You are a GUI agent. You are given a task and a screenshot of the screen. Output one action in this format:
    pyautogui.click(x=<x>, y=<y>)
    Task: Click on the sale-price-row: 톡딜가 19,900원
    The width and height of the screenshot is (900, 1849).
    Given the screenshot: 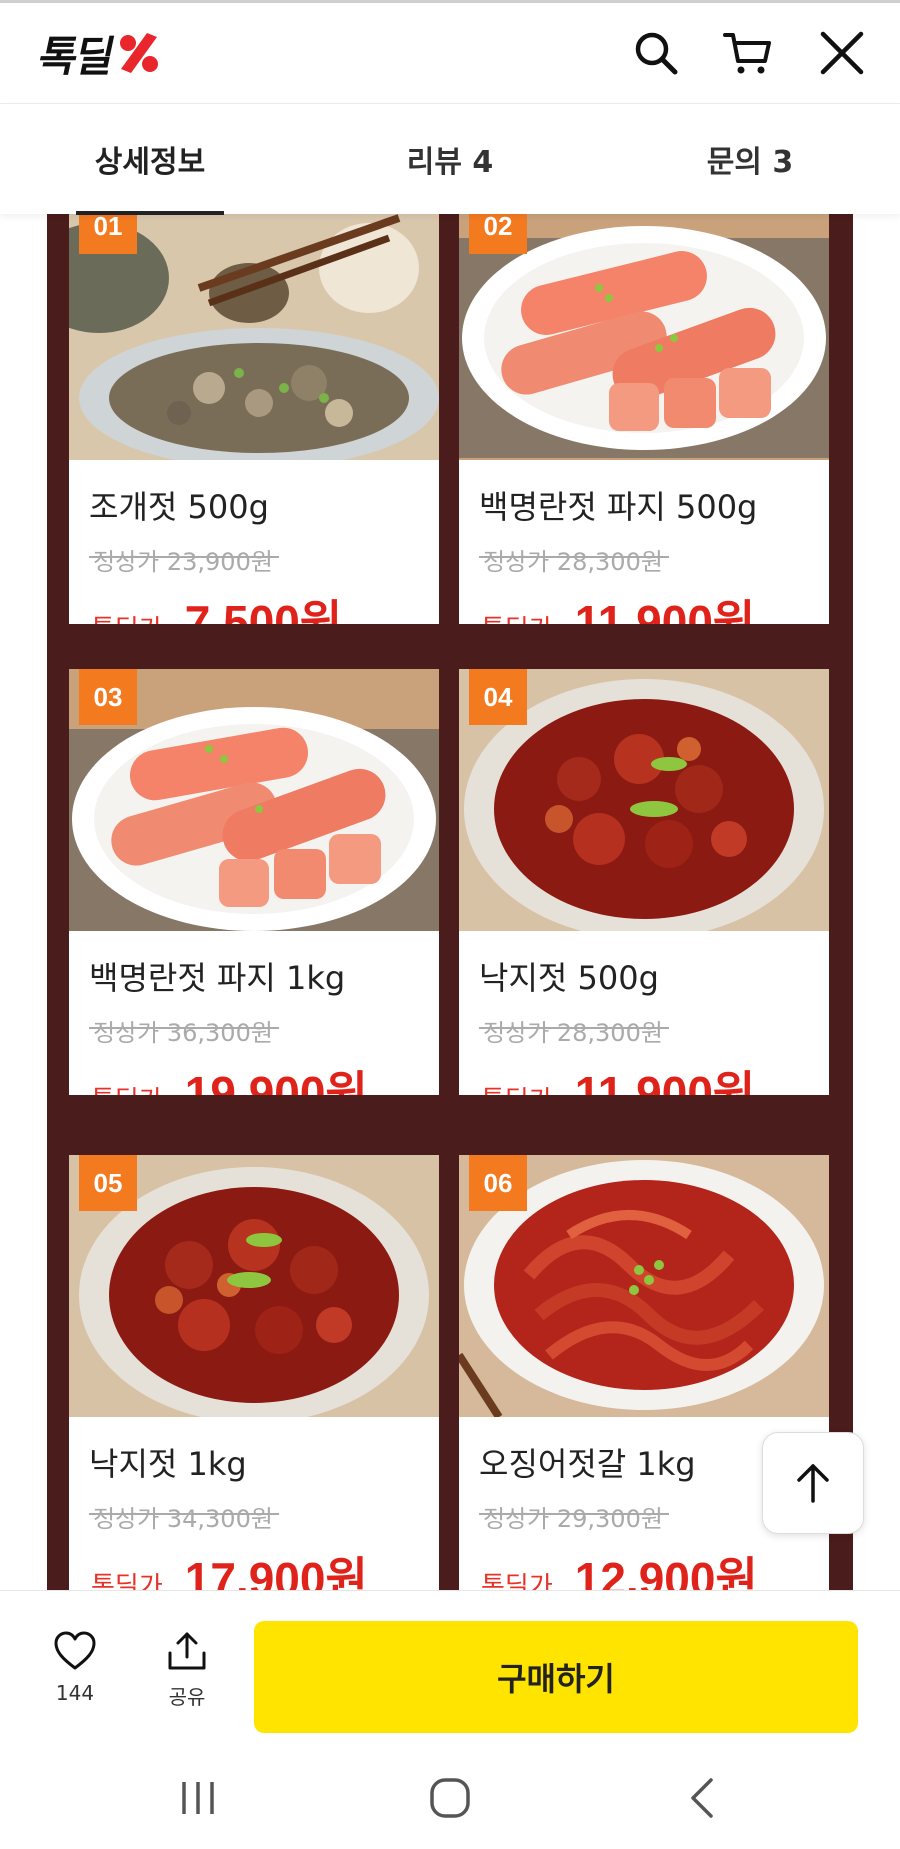 What is the action you would take?
    pyautogui.click(x=229, y=1076)
    